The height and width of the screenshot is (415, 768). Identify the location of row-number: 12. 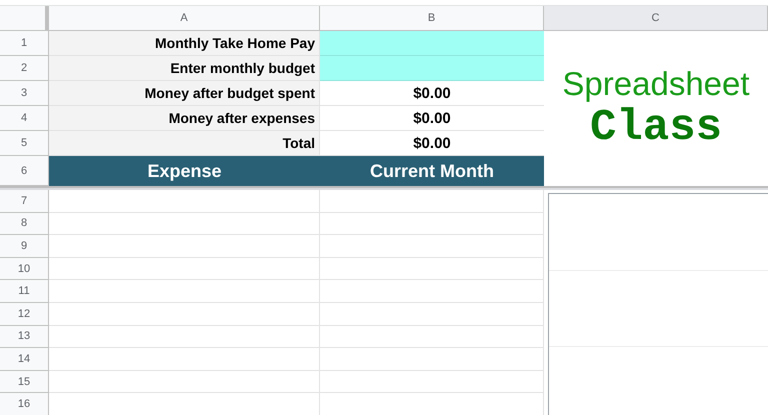
(24, 314).